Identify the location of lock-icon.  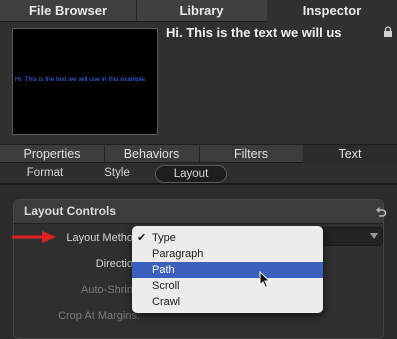
(388, 32).